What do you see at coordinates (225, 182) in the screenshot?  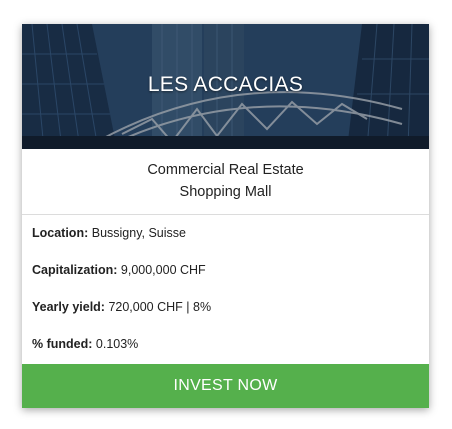 I see `property-category: Commercial Real Estate Shopping Mall` at bounding box center [225, 182].